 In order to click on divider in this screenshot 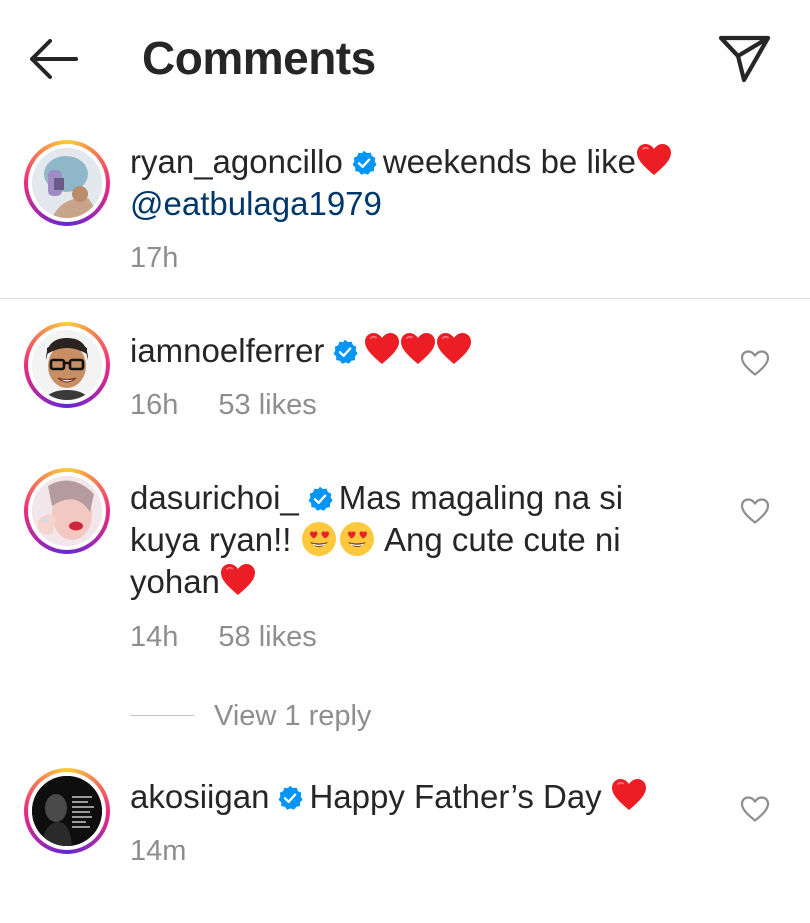, I will do `click(405, 298)`.